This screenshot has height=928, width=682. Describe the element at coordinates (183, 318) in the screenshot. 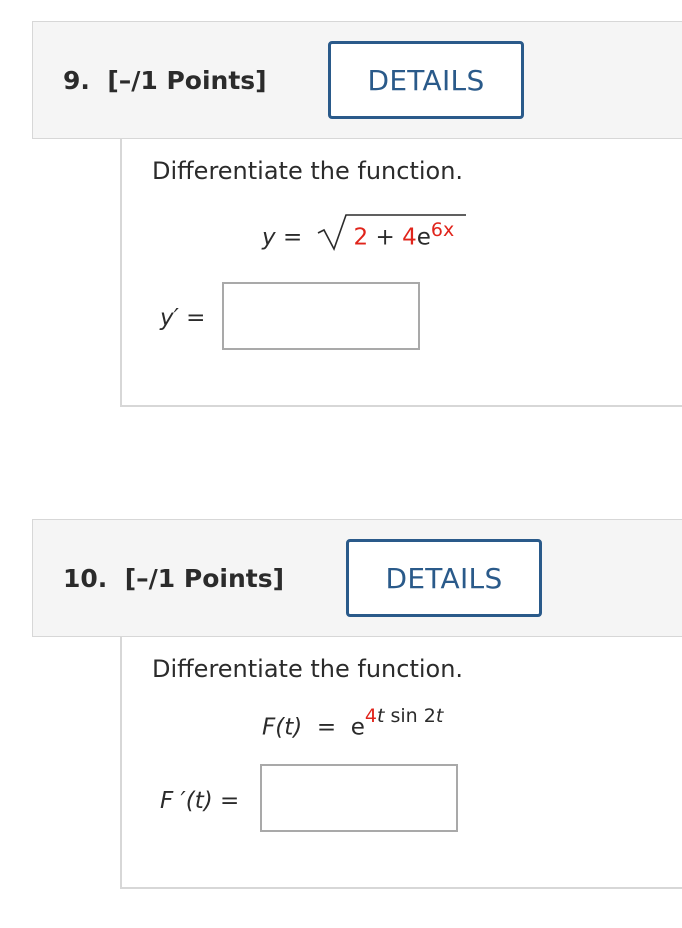

I see `question-9-answer-label: y′ =` at that location.